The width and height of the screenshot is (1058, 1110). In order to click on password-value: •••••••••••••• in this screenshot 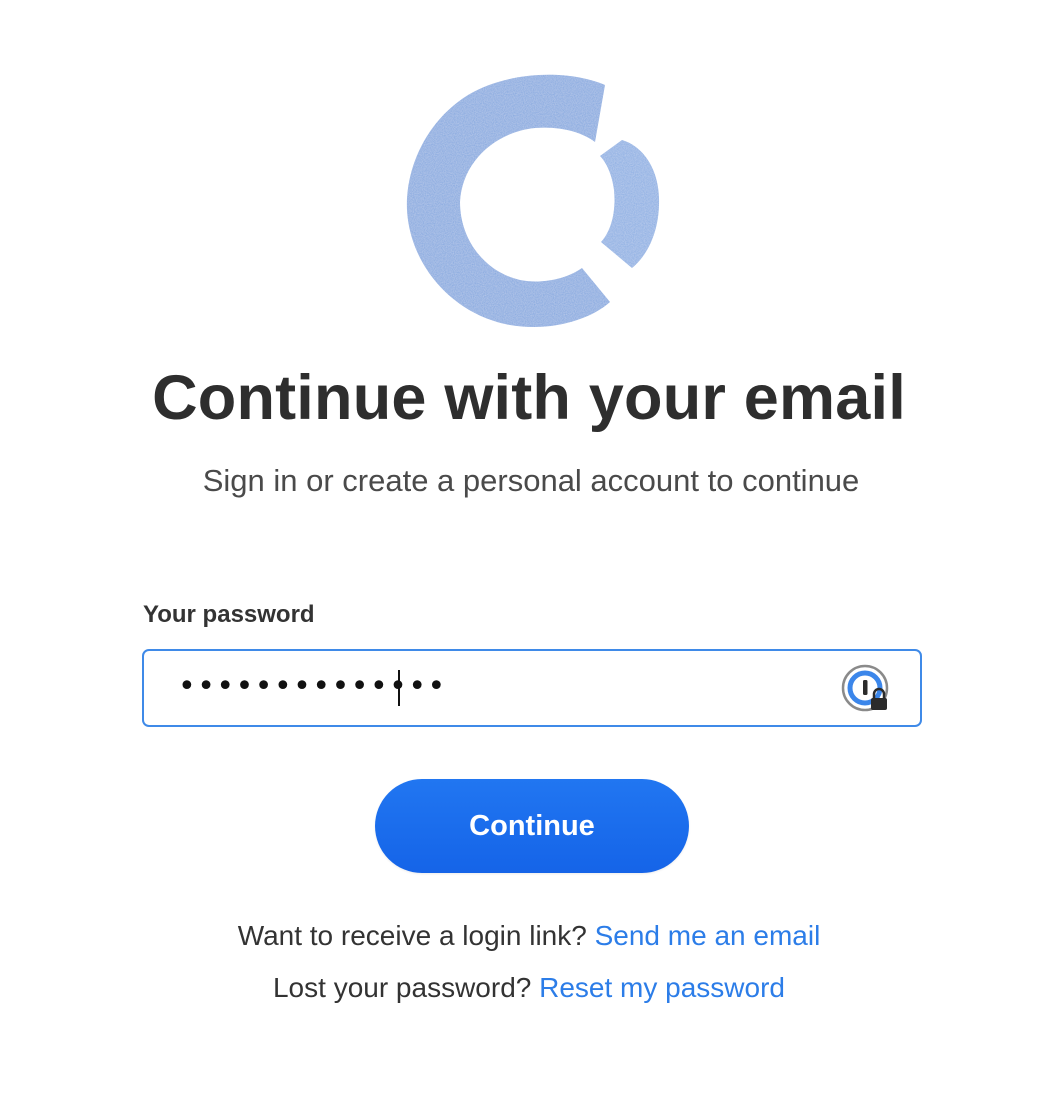, I will do `click(312, 686)`.